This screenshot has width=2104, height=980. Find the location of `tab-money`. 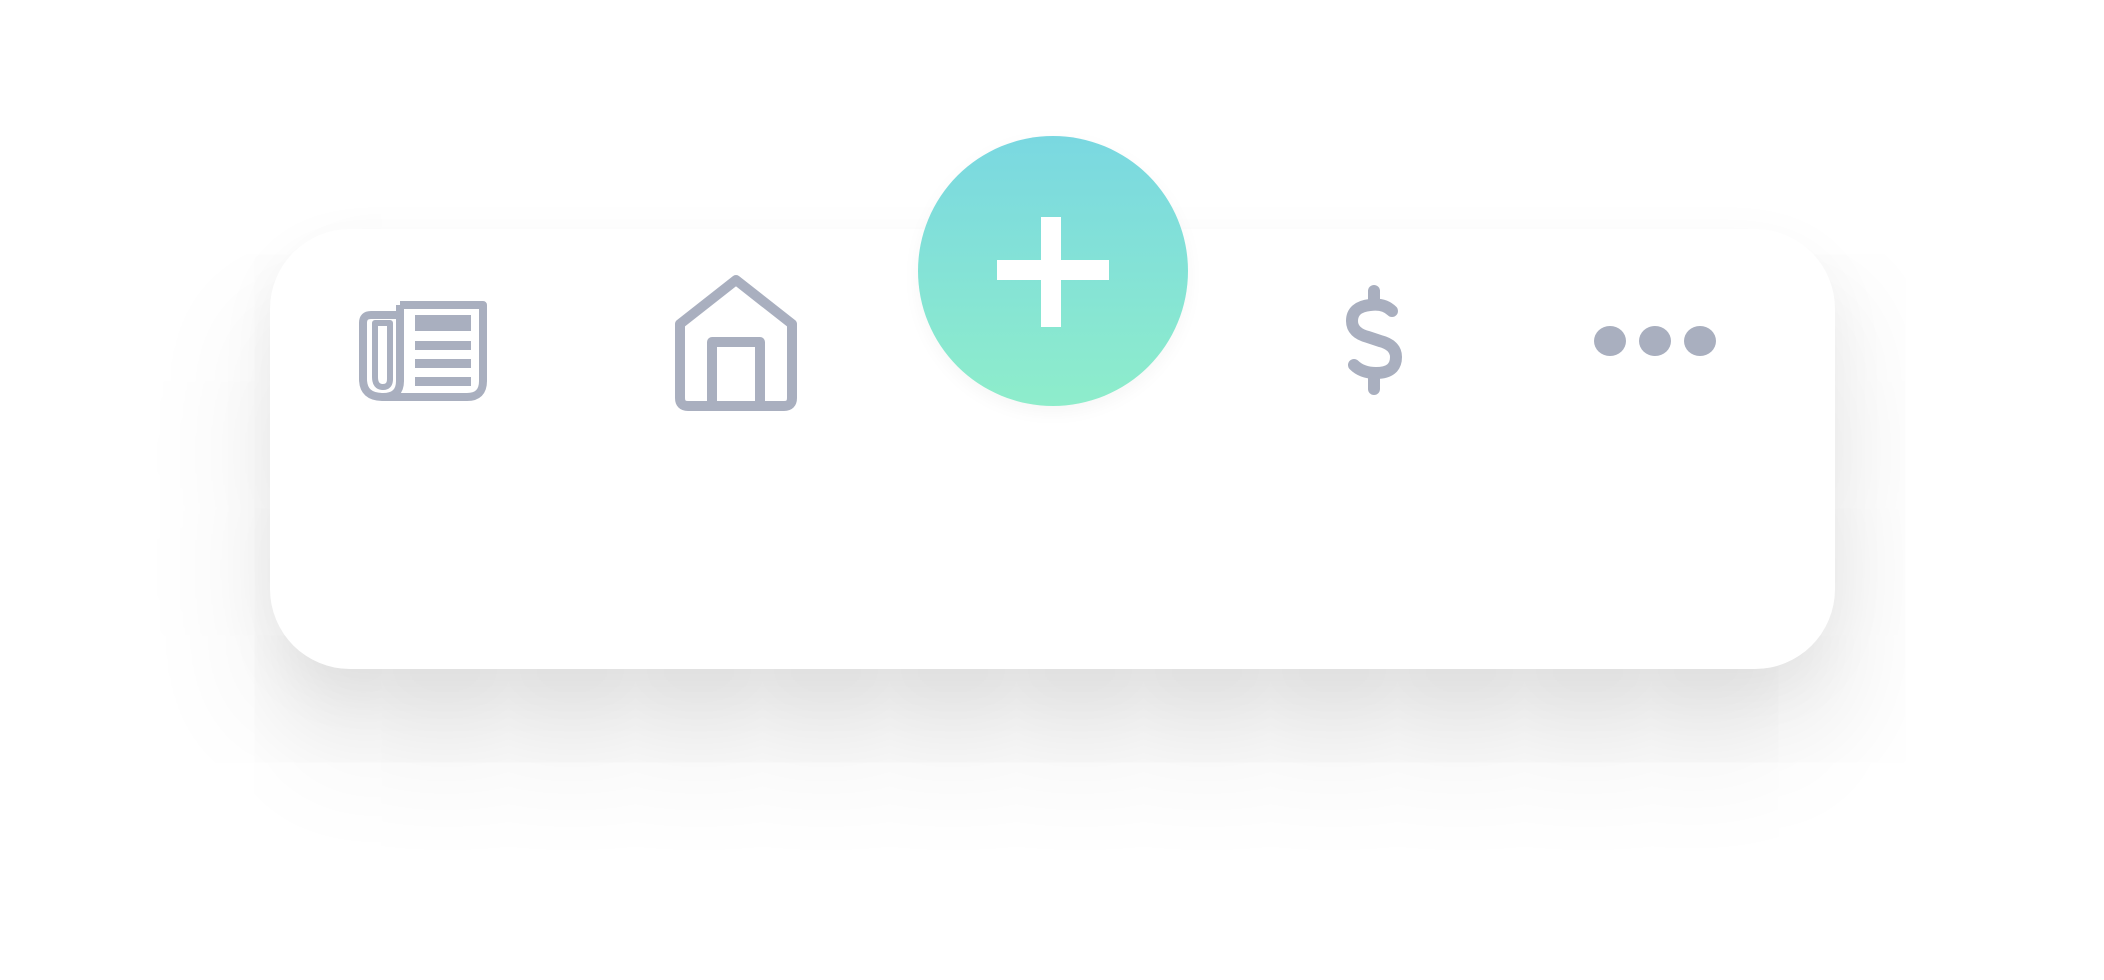

tab-money is located at coordinates (1374, 340).